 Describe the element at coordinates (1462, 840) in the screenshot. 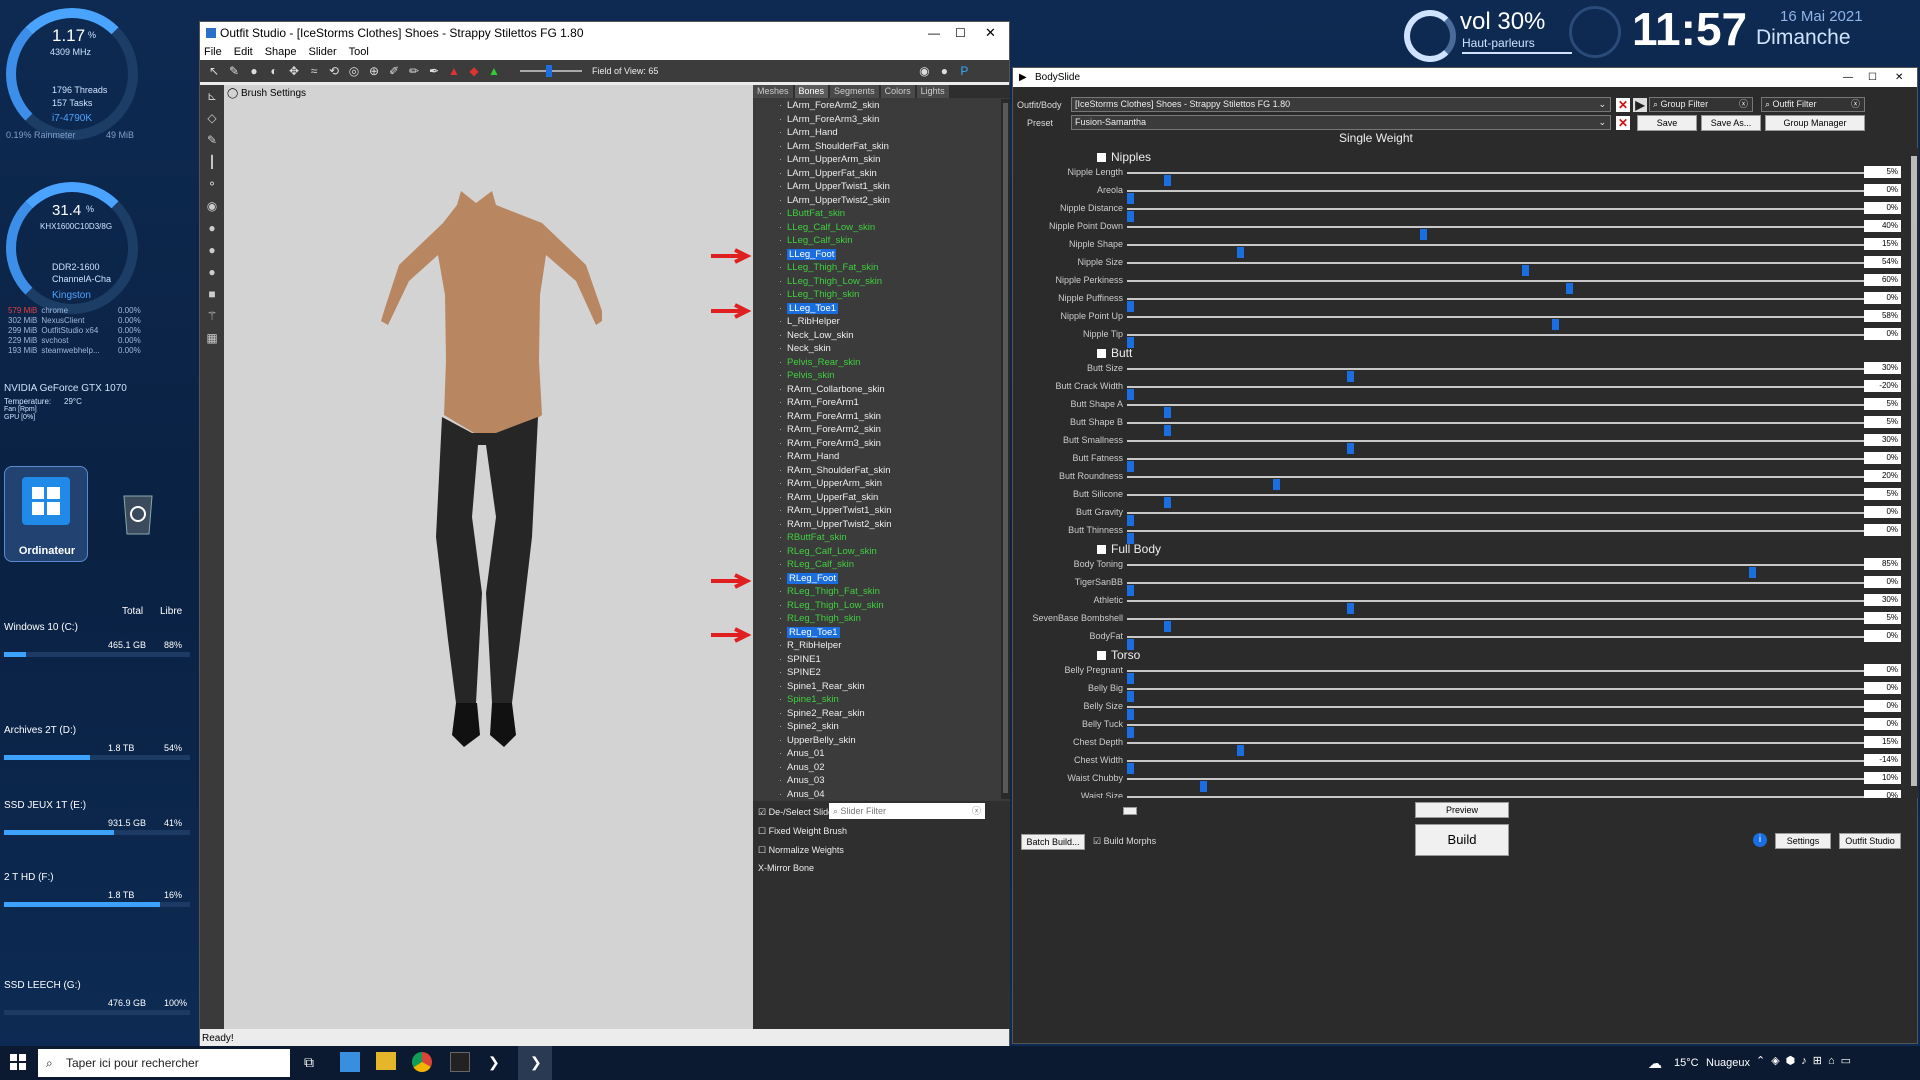

I see `build-button: Build` at that location.